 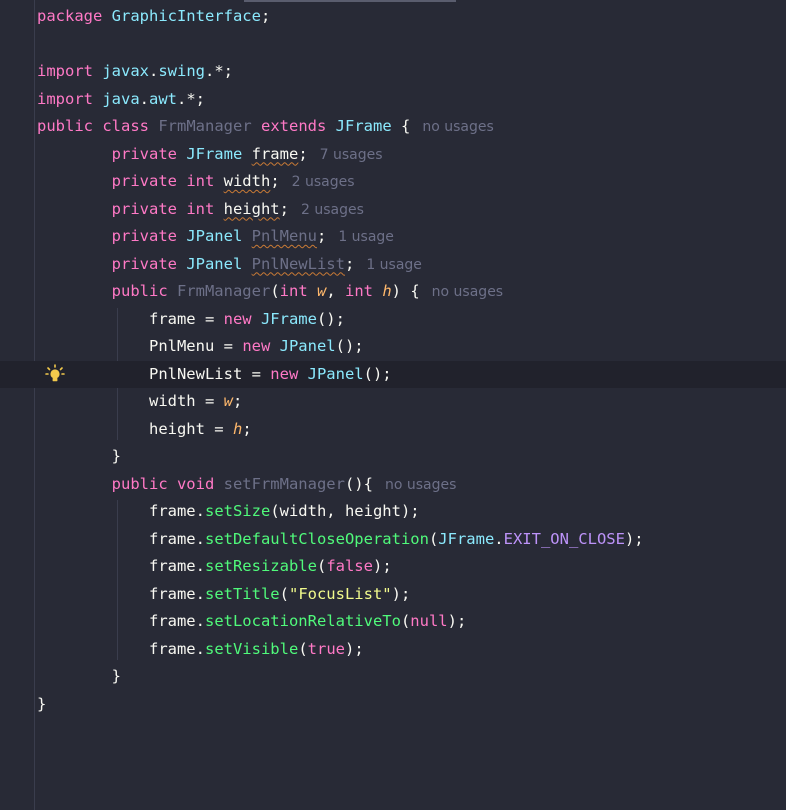 What do you see at coordinates (345, 511) in the screenshot?
I see `code-token: (width, height);` at bounding box center [345, 511].